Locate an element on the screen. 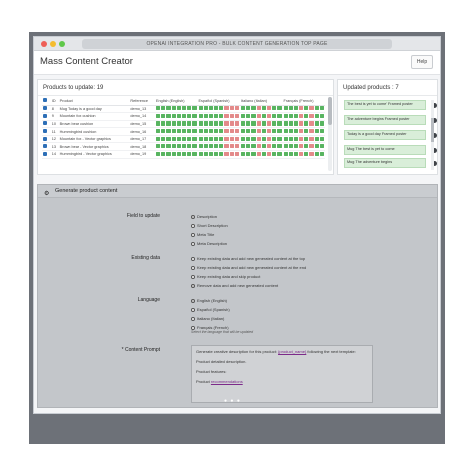  table-row: 9 Mountain fox cushion demo_14 is located at coordinates (183, 116).